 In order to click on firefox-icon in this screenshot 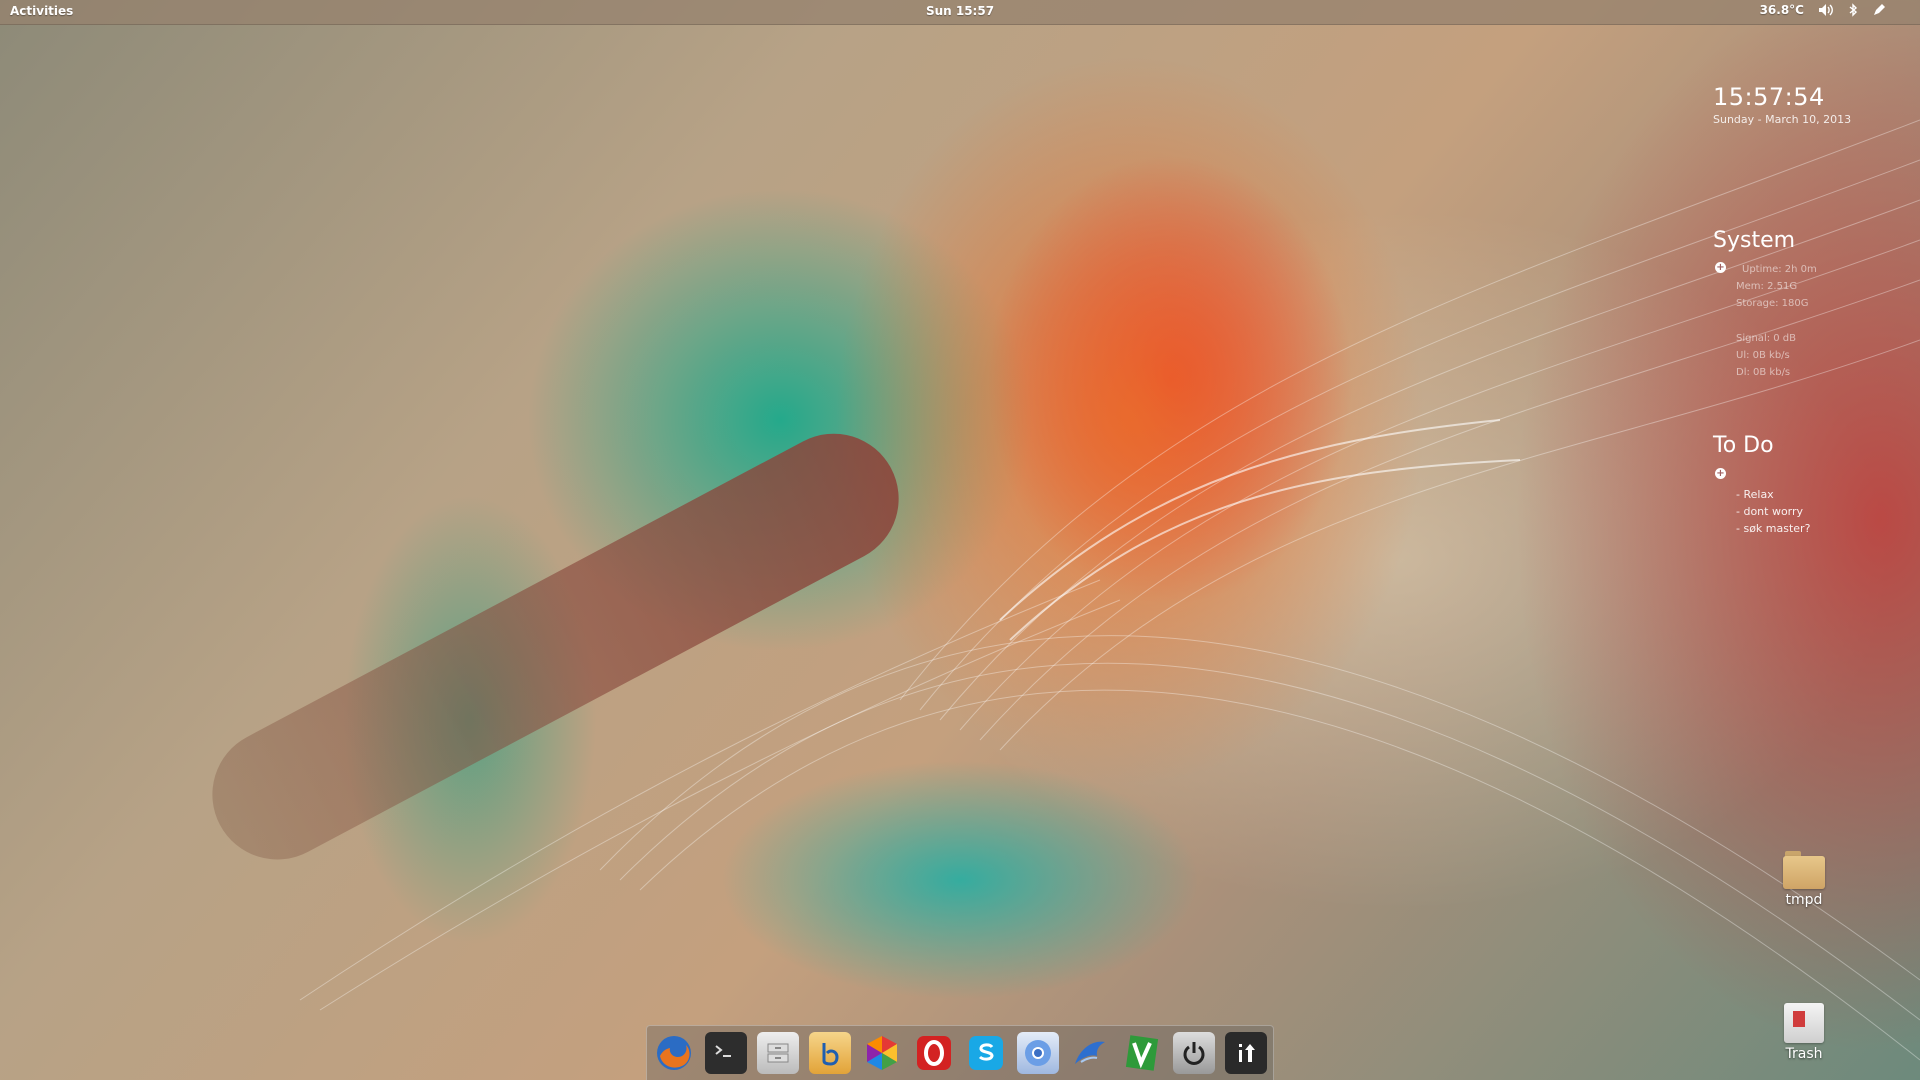, I will do `click(674, 1053)`.